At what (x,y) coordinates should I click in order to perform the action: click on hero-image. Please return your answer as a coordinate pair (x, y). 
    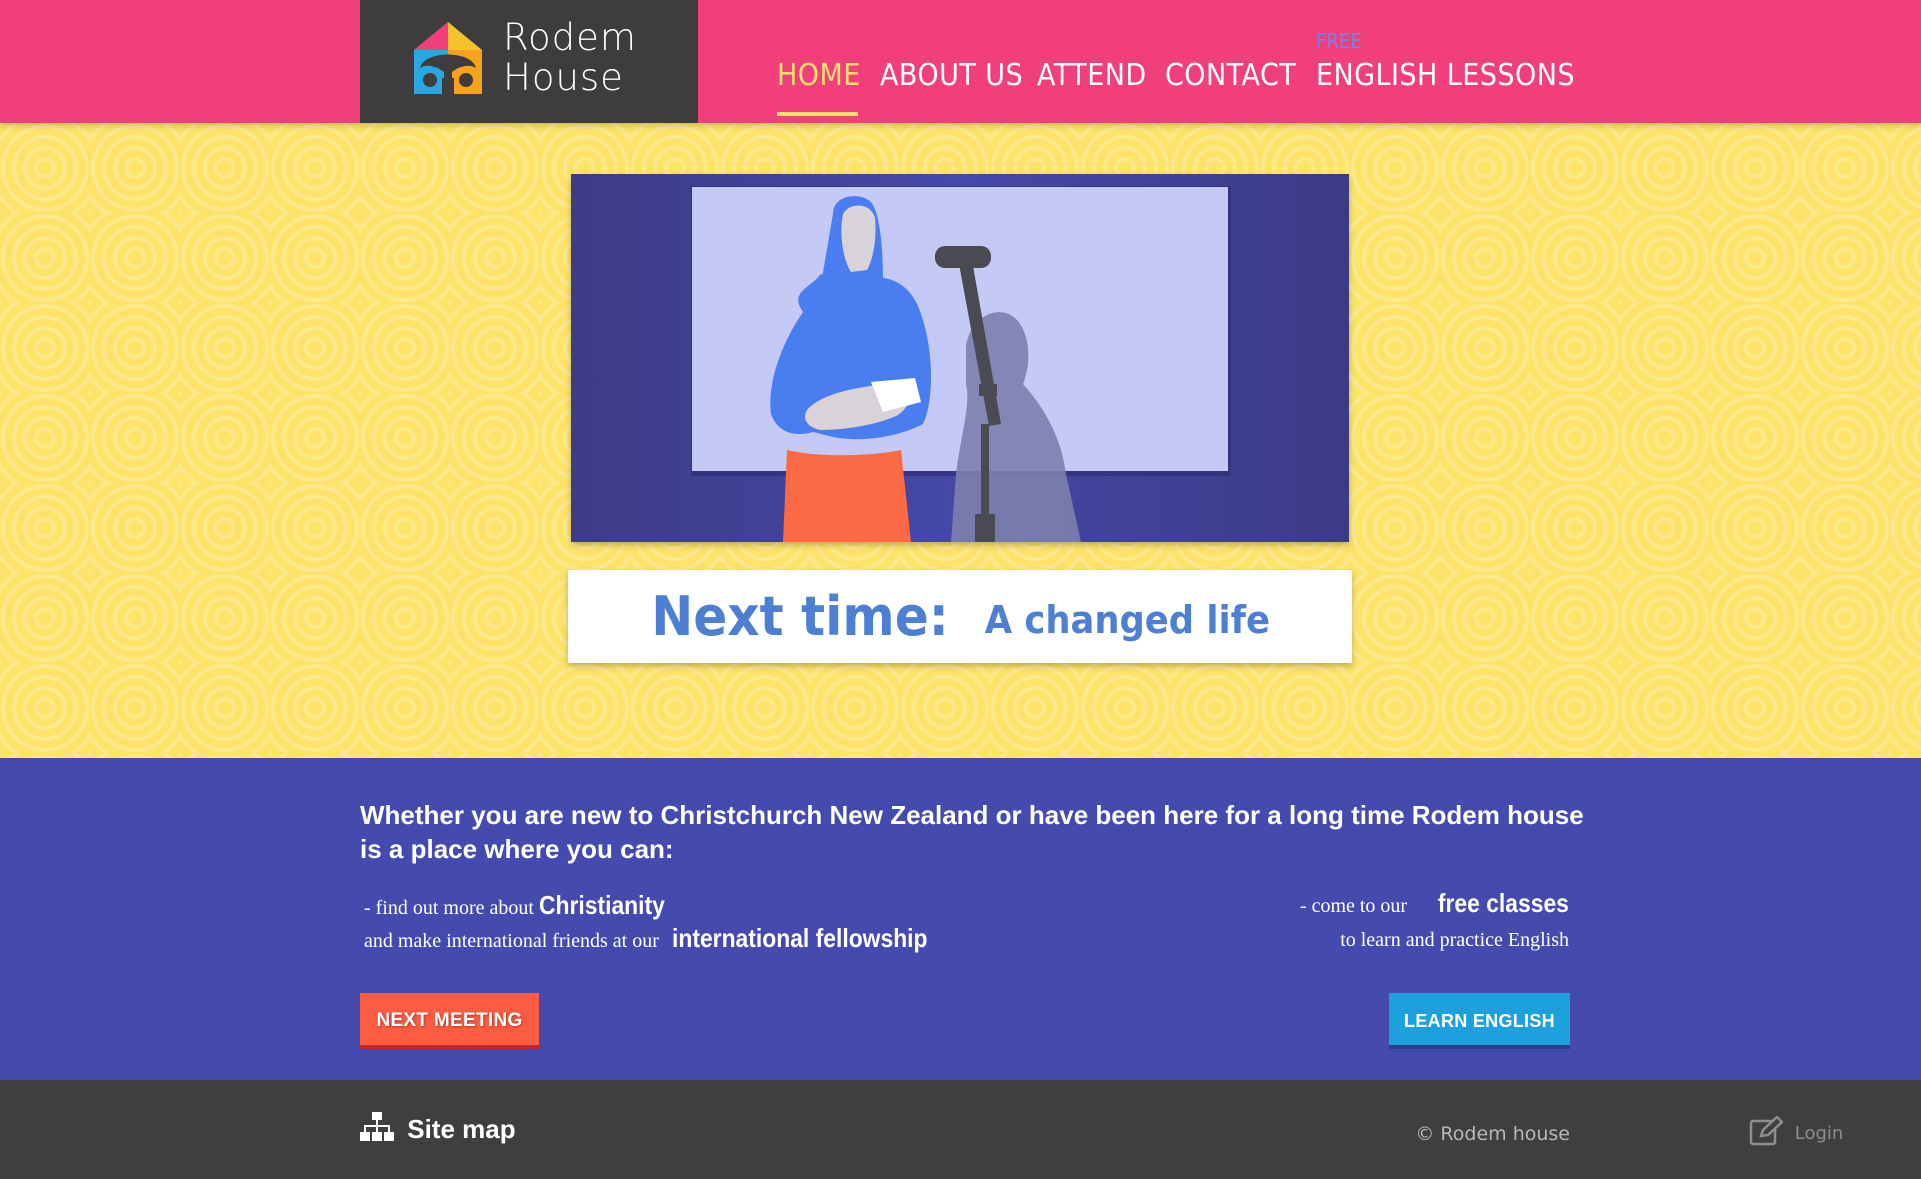
    Looking at the image, I should click on (960, 358).